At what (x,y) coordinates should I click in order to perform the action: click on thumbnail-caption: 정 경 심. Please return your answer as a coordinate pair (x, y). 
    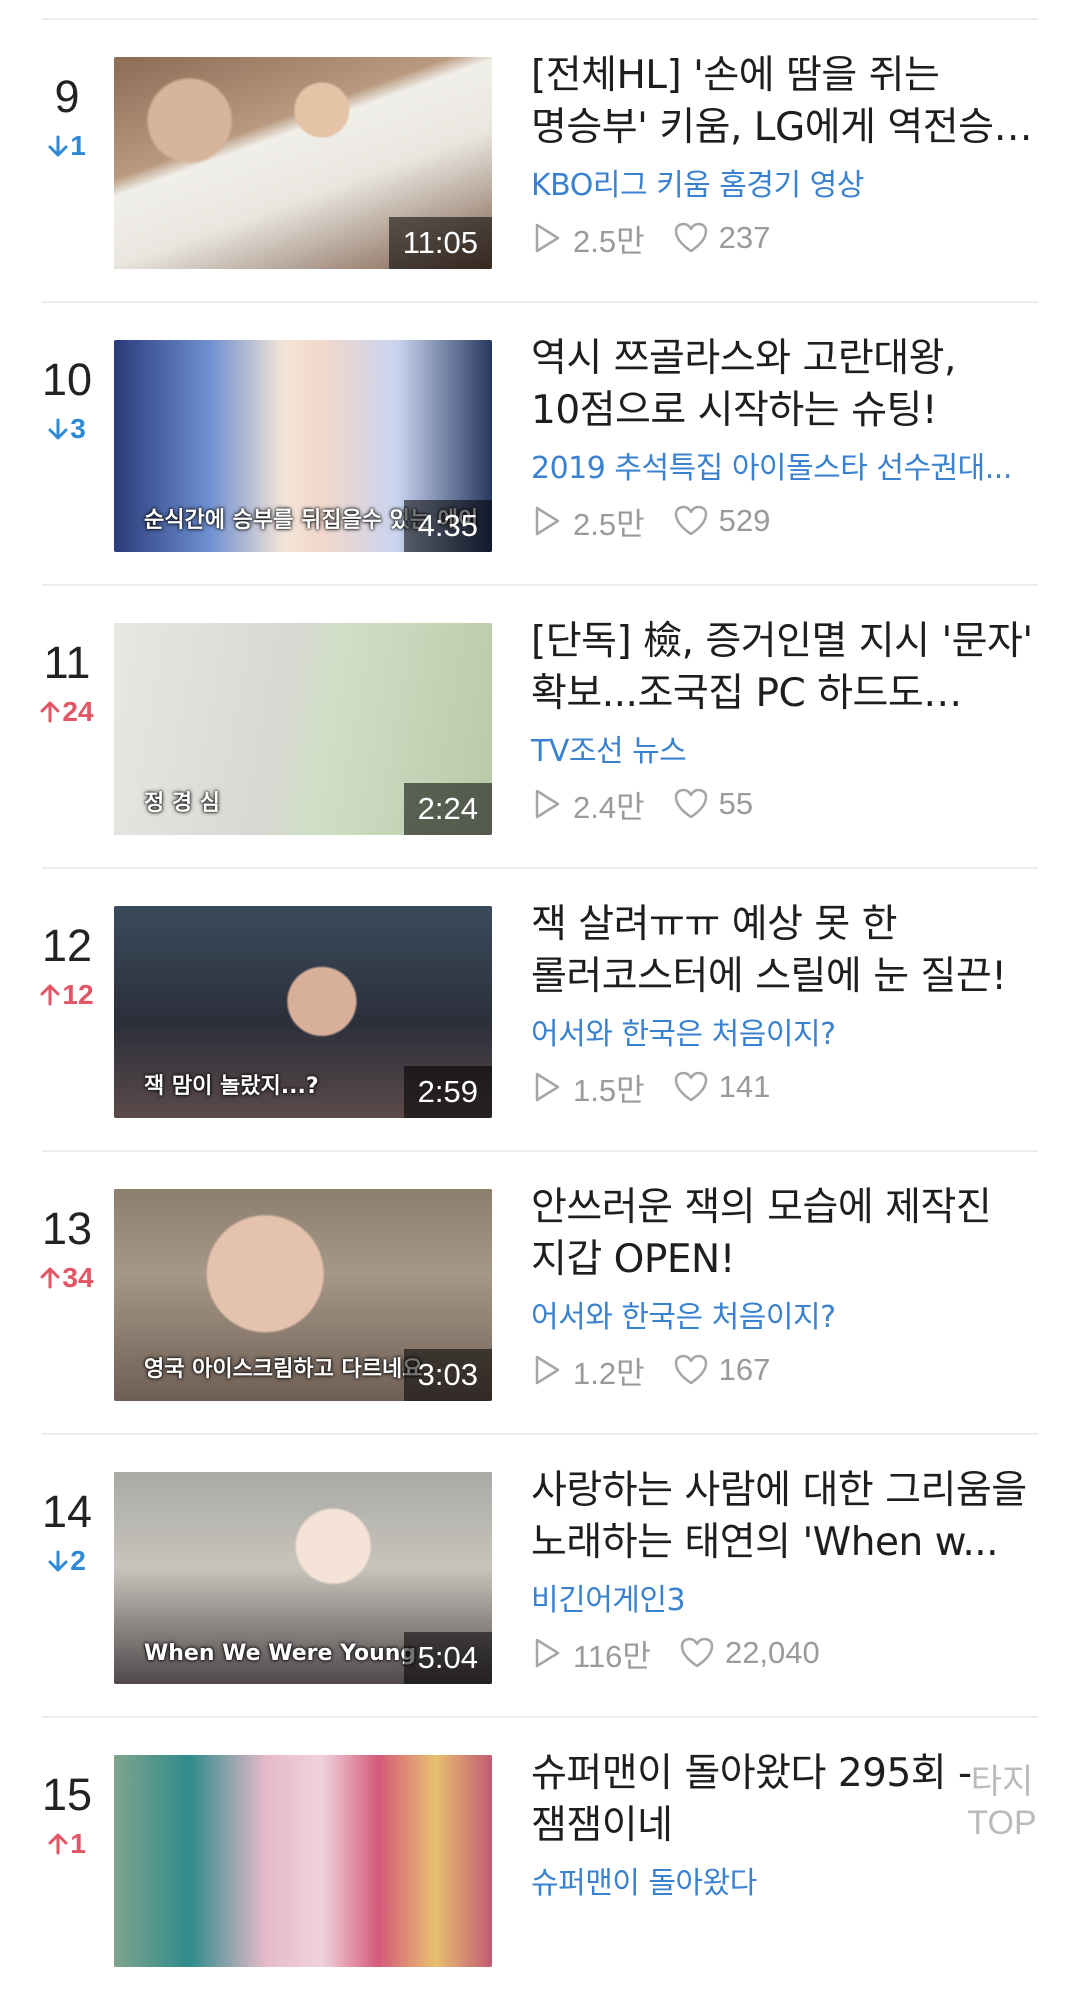
    Looking at the image, I should click on (182, 803).